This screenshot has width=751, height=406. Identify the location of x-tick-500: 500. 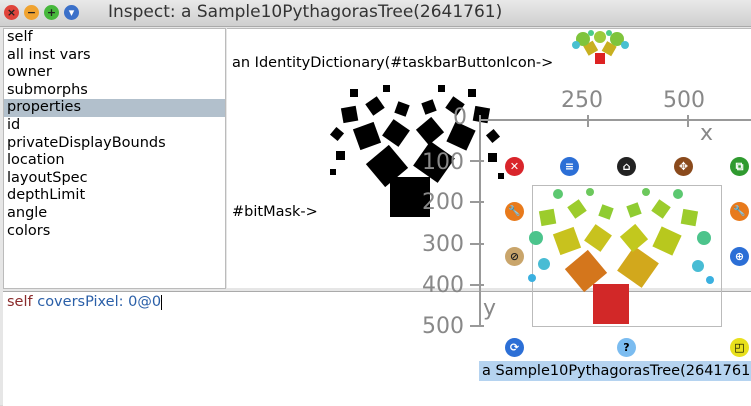
(684, 100).